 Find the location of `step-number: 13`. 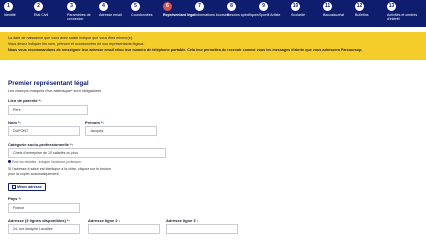

step-number: 13 is located at coordinates (391, 6).